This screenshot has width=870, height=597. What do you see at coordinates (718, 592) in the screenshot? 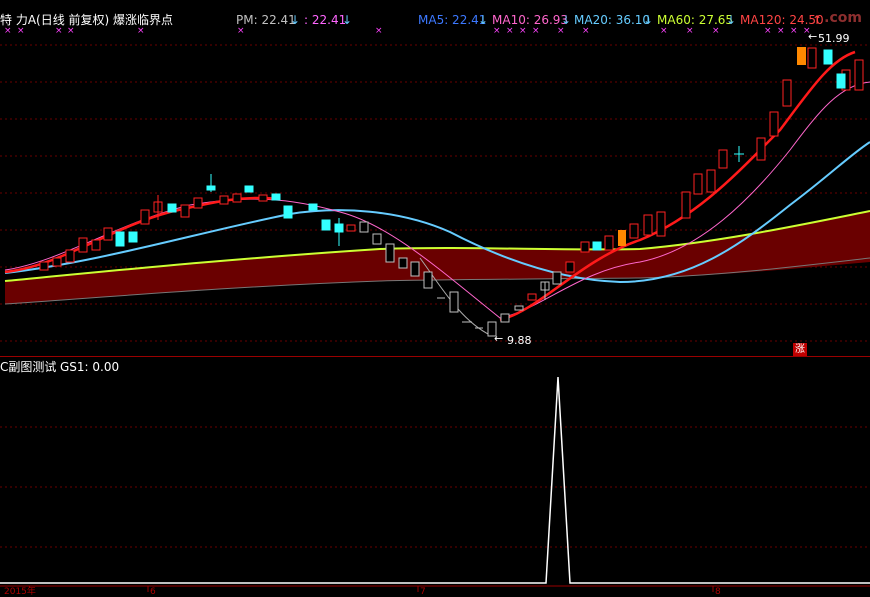
I see `x-axis-label-8: 8` at bounding box center [718, 592].